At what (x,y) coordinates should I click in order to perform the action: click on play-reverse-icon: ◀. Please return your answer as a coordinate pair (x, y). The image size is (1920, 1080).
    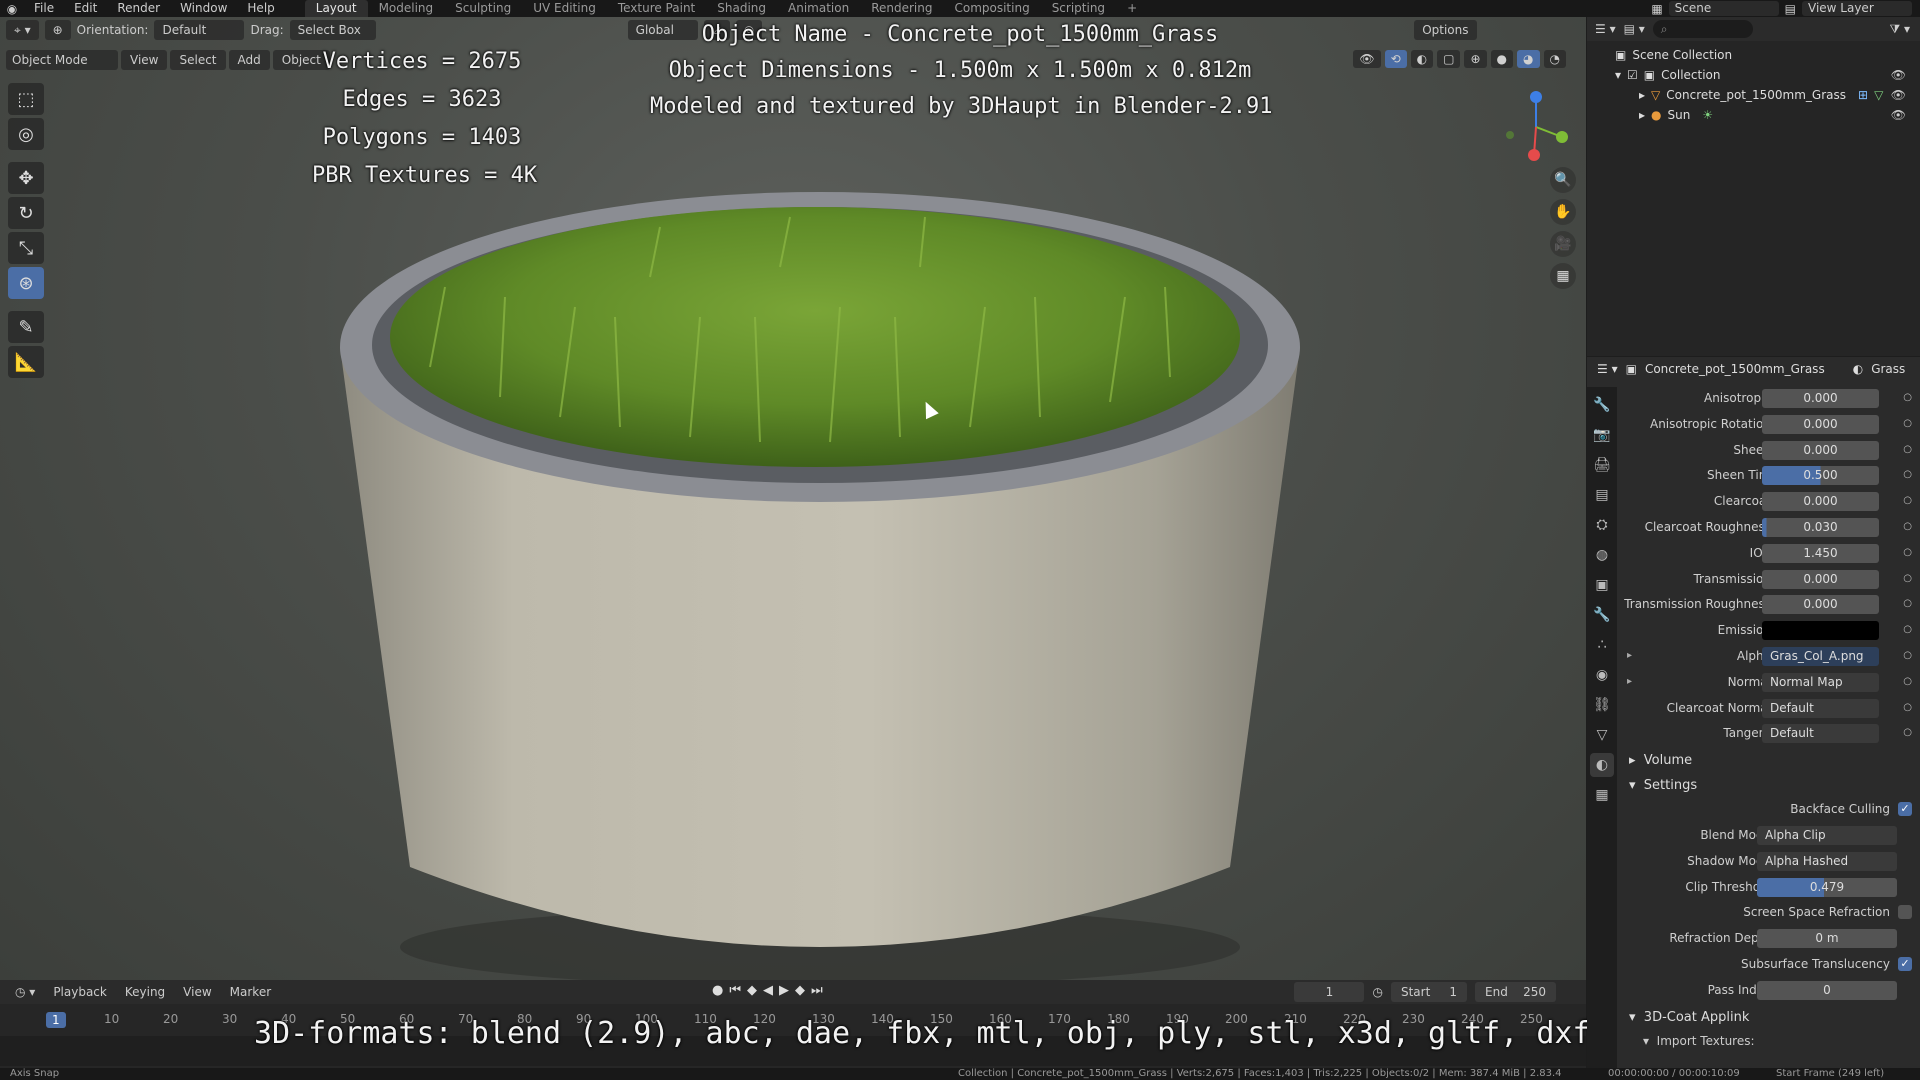
    Looking at the image, I should click on (768, 990).